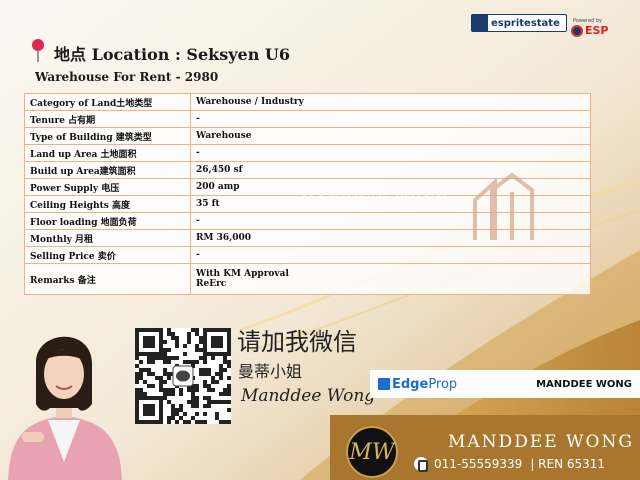  What do you see at coordinates (390, 102) in the screenshot?
I see `row-value: Warehouse / Industry` at bounding box center [390, 102].